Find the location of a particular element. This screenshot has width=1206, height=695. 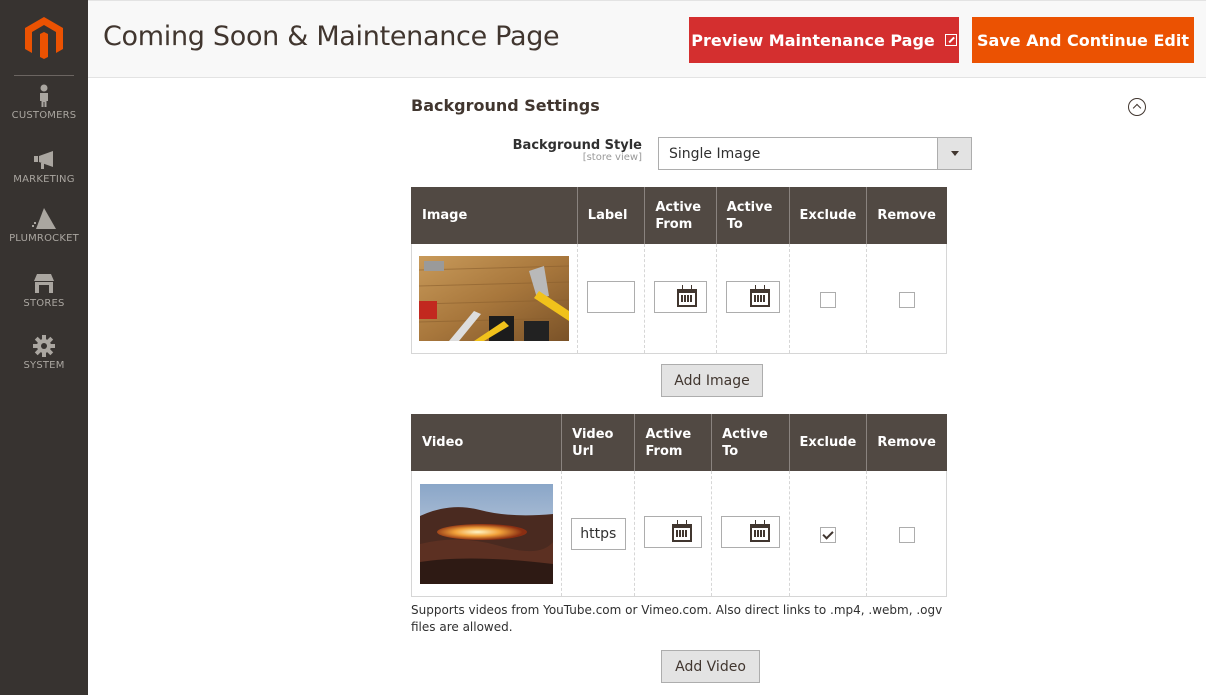

arch-video-thumbnail is located at coordinates (487, 533).